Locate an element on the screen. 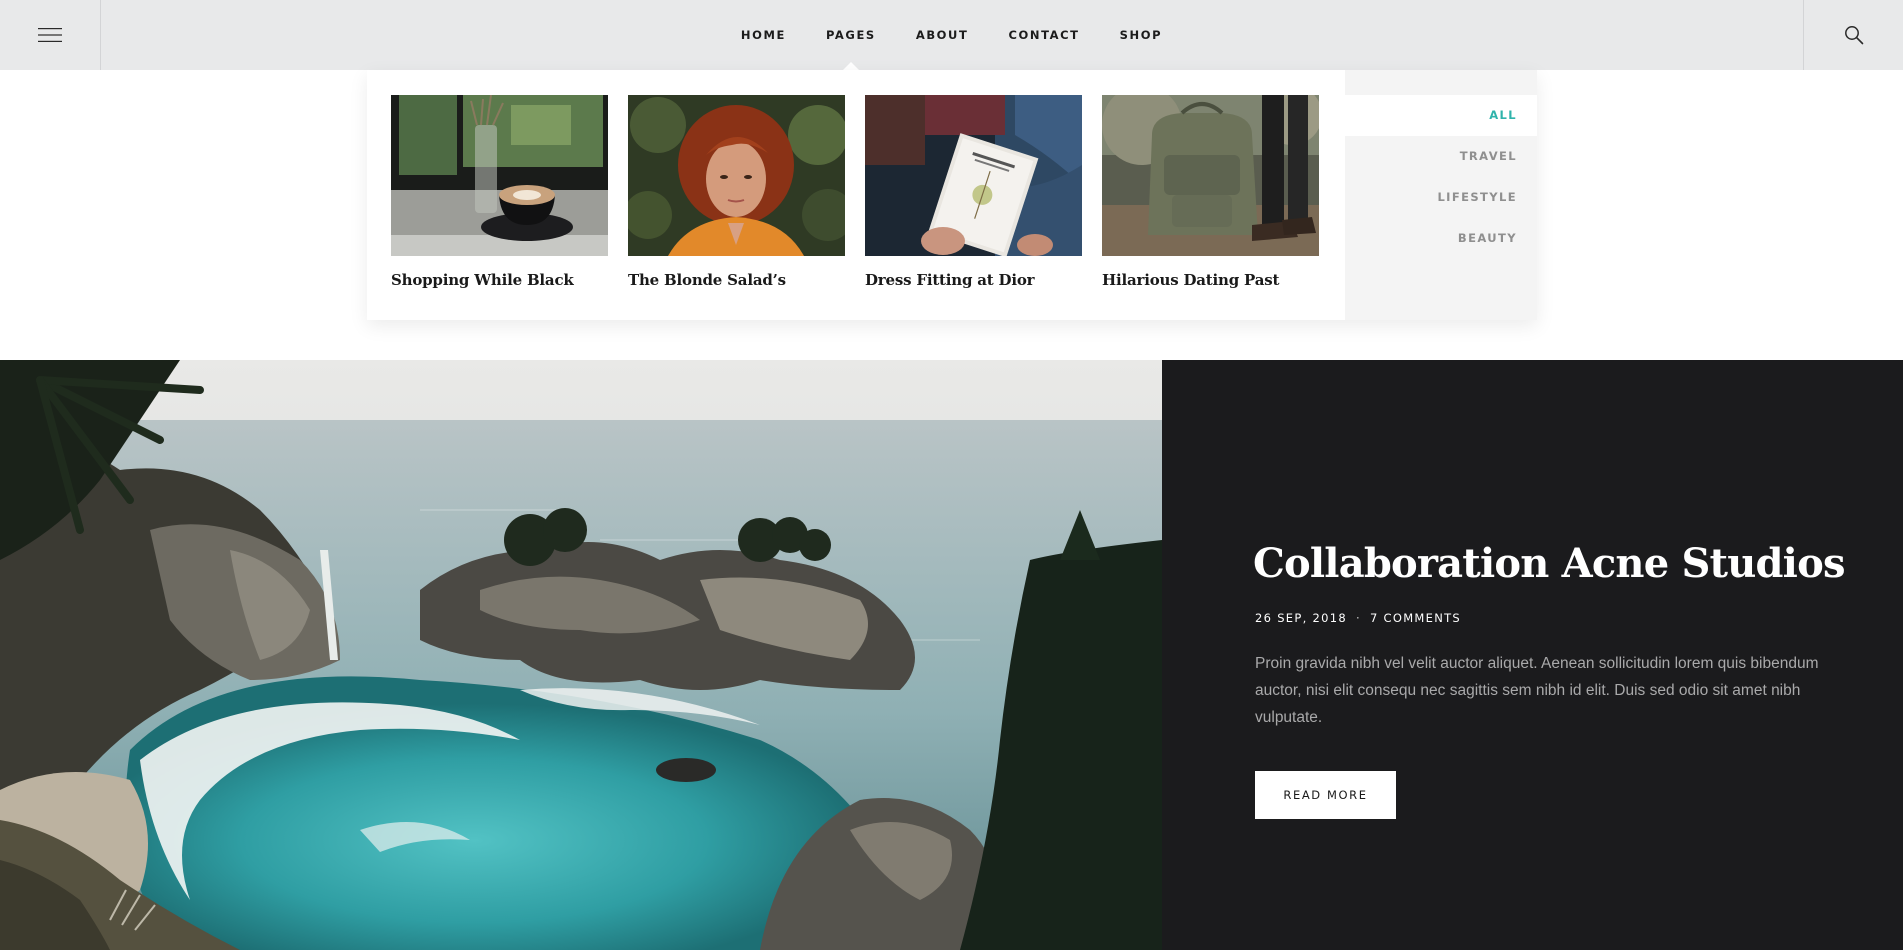  nav-contact: CONTACT is located at coordinates (1043, 35).